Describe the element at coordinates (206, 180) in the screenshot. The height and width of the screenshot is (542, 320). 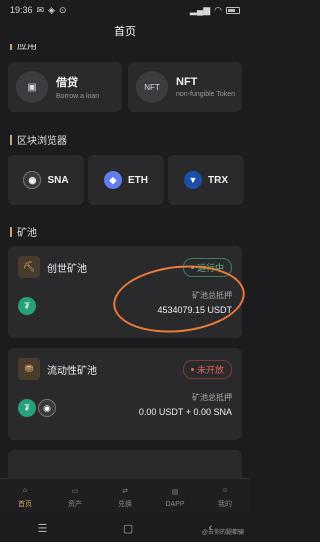
I see `chain-card-trx: ▼ TRX` at that location.